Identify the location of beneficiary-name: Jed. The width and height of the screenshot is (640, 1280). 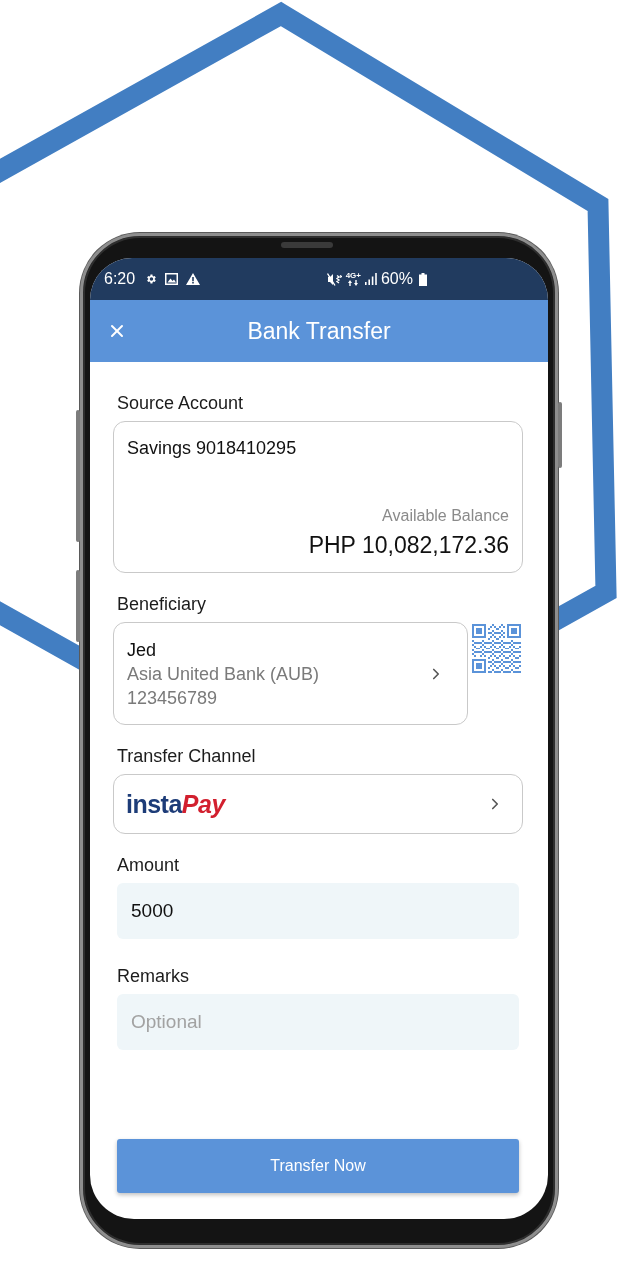
(142, 650).